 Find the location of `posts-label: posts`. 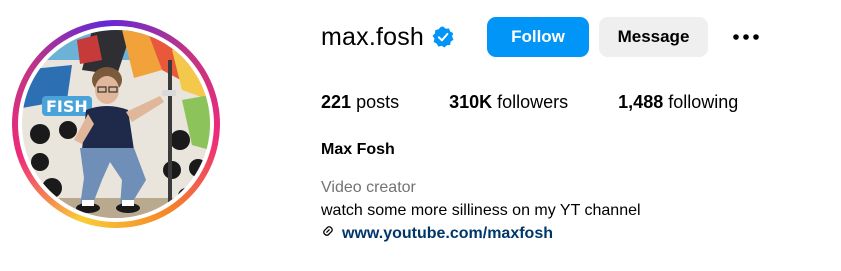

posts-label: posts is located at coordinates (378, 102).